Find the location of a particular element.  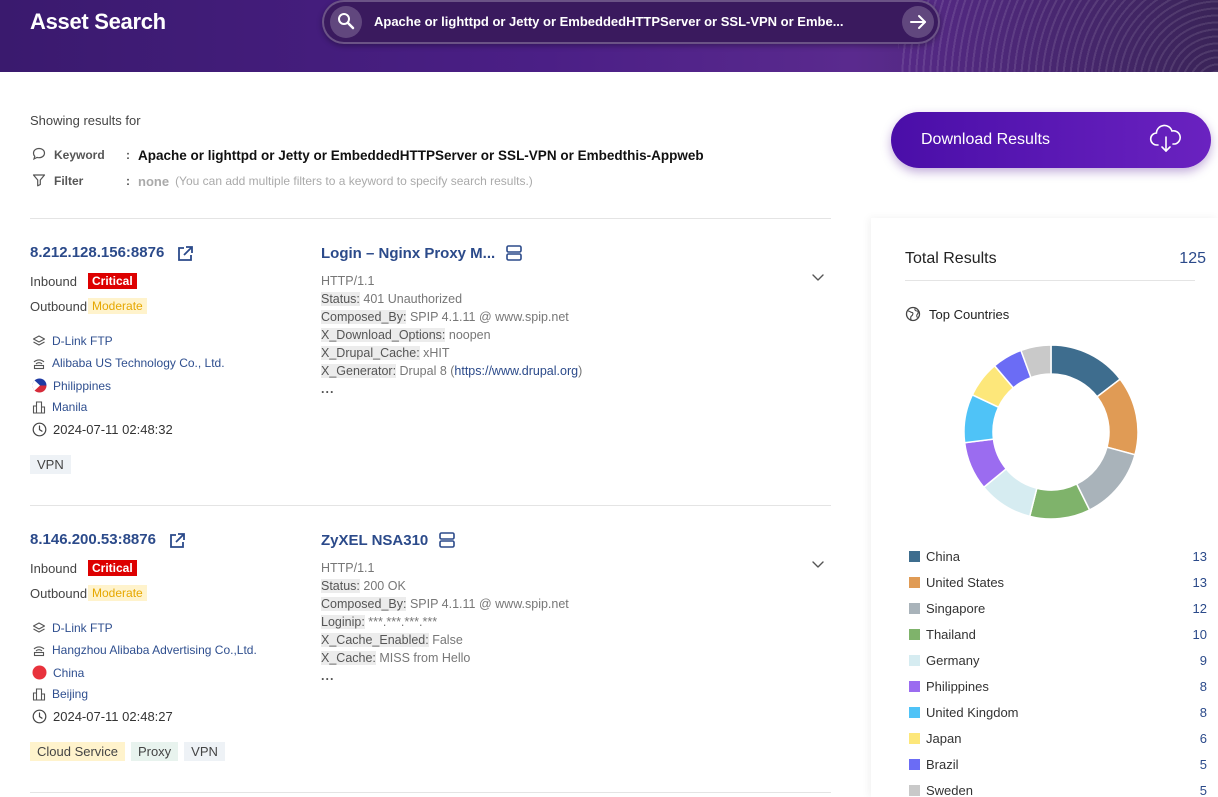

header-line: X_Cache_Enabled: False is located at coordinates (445, 640).